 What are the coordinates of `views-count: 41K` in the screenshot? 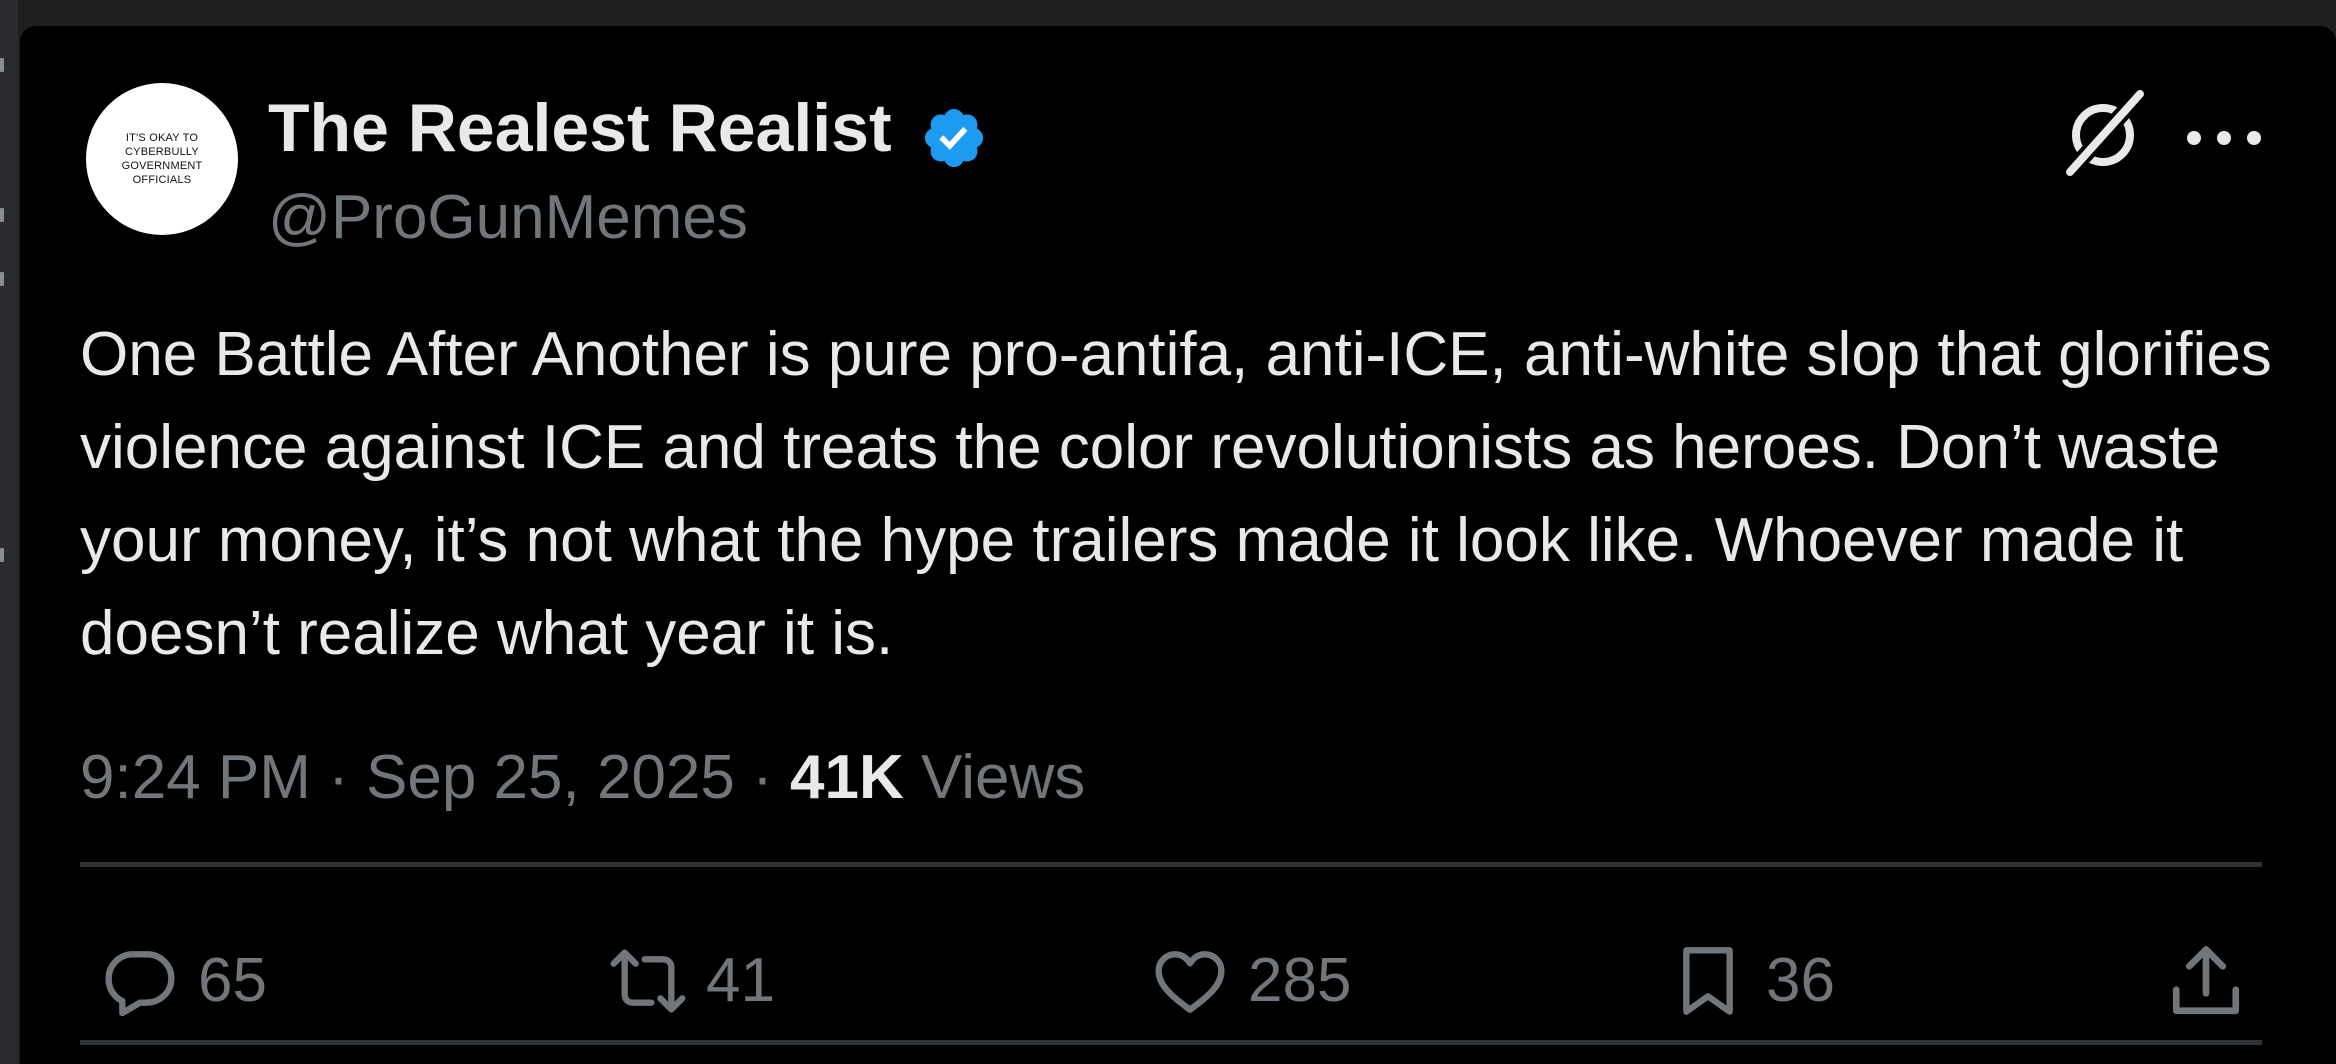 It's located at (847, 777).